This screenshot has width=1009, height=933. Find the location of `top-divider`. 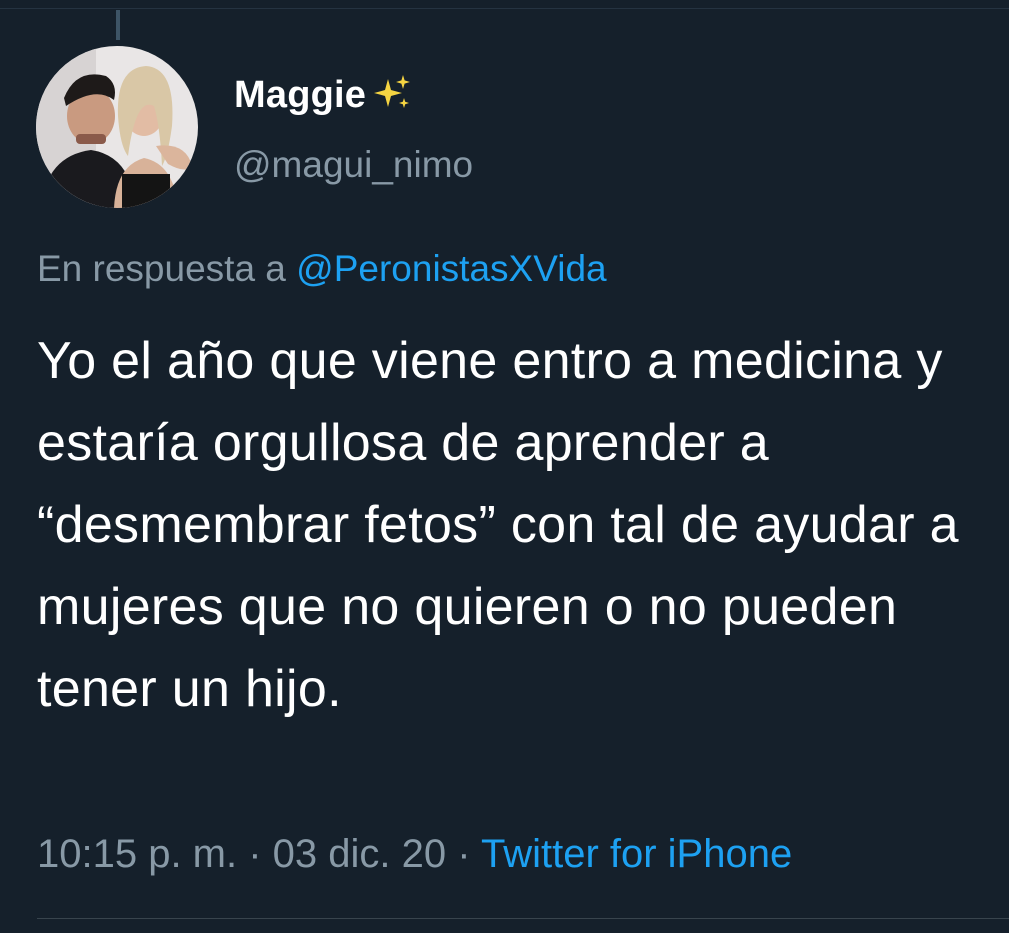

top-divider is located at coordinates (504, 4).